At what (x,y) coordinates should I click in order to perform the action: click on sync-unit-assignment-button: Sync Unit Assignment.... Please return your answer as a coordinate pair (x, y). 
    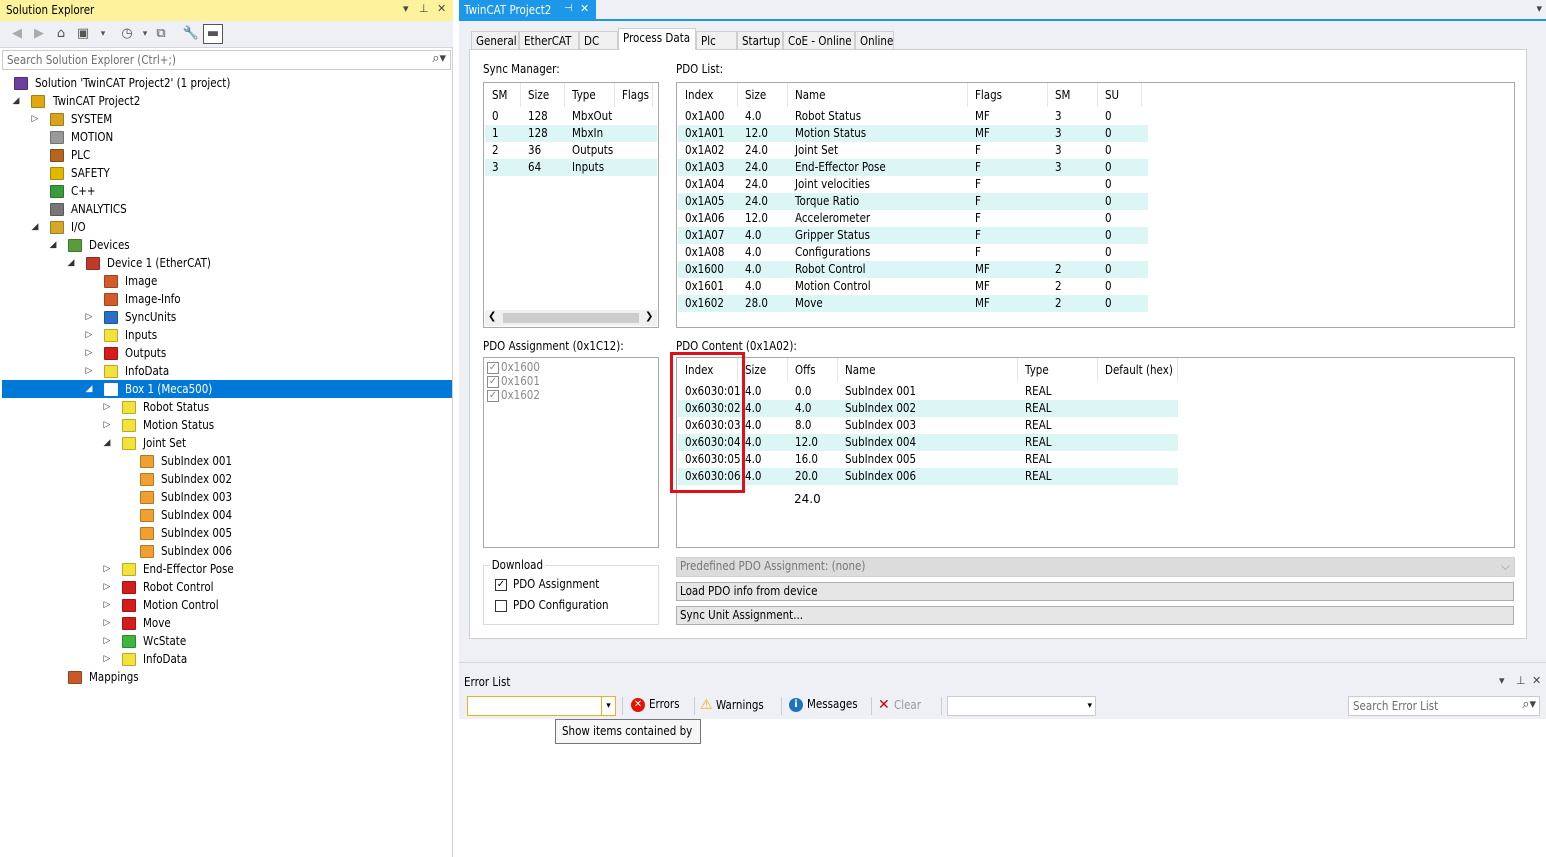
    Looking at the image, I should click on (1095, 615).